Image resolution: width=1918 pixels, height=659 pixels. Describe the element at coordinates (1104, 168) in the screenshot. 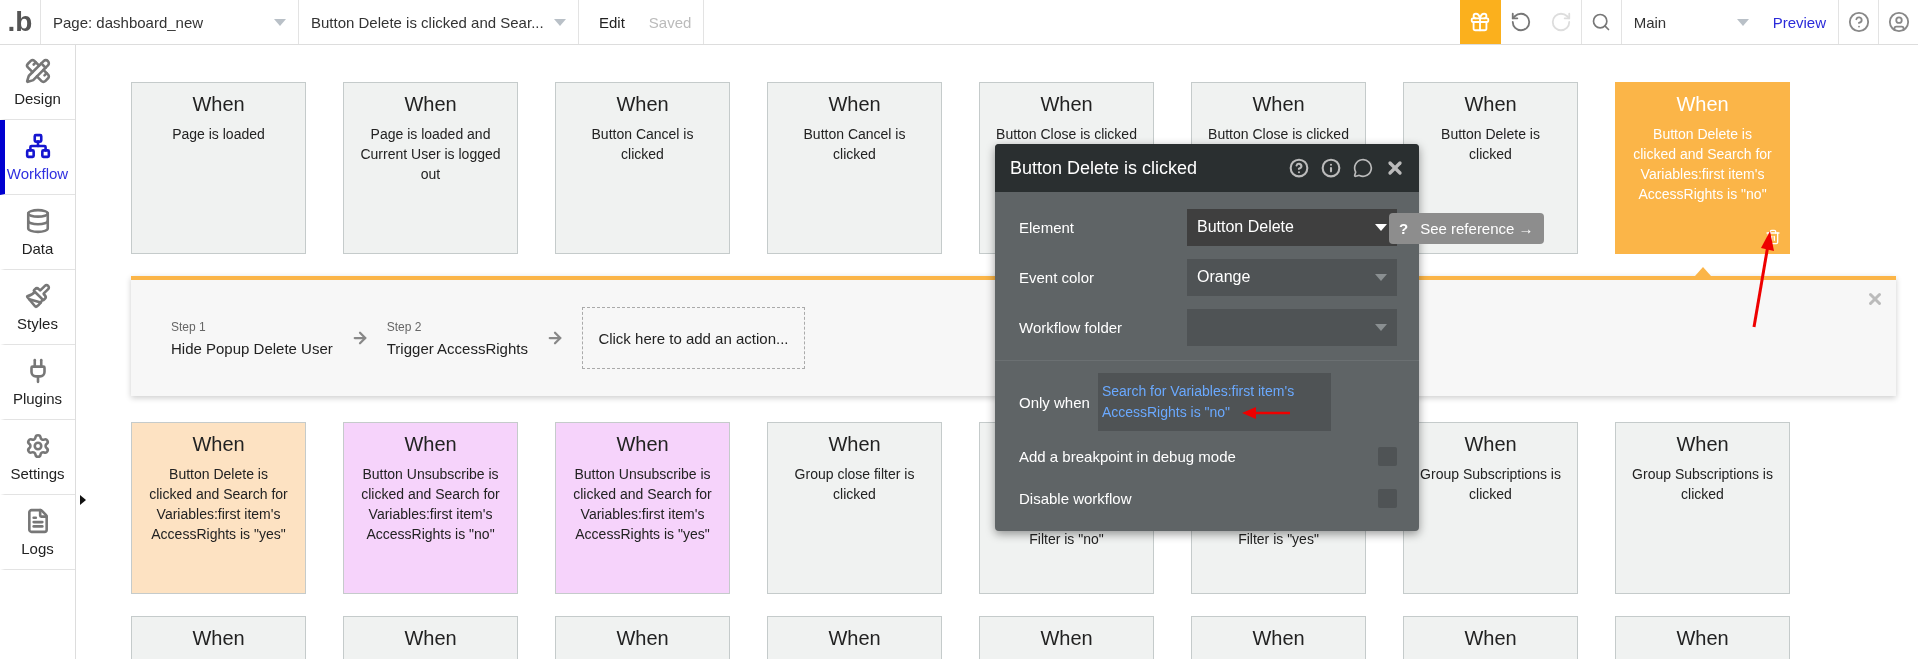

I see `popup-title: Button Delete is clicked` at that location.